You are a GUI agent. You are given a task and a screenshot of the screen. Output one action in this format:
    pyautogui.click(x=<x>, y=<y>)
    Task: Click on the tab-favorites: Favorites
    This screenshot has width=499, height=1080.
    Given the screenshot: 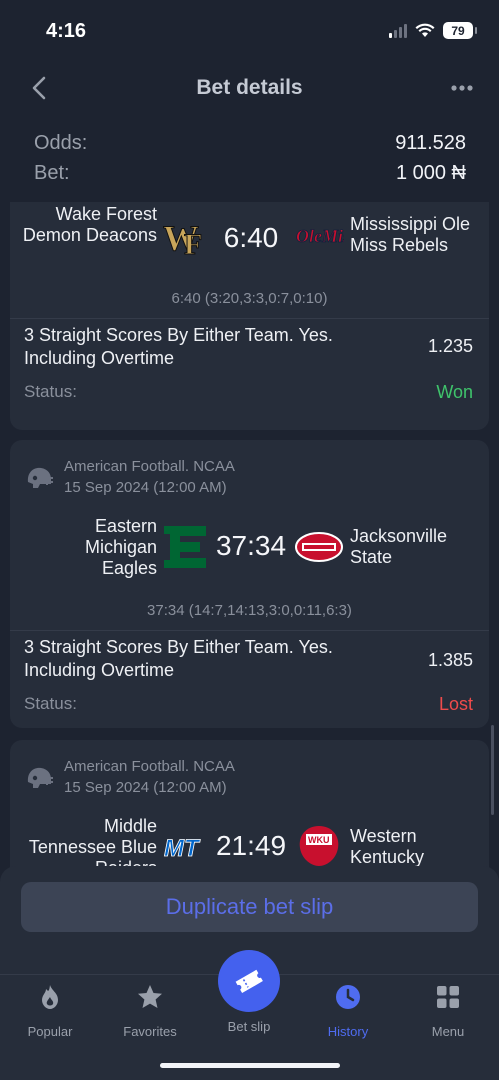 What is the action you would take?
    pyautogui.click(x=150, y=1011)
    